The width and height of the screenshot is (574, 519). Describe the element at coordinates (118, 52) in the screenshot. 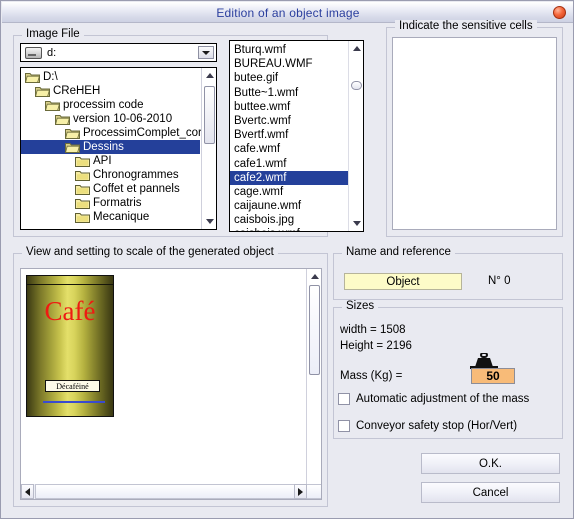

I see `drive-select: d:` at that location.